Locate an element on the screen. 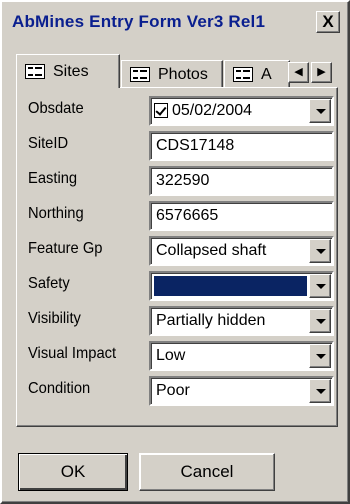 The width and height of the screenshot is (350, 504). feature-gp-row: Feature Gp Collapsed shaft is located at coordinates (178, 251).